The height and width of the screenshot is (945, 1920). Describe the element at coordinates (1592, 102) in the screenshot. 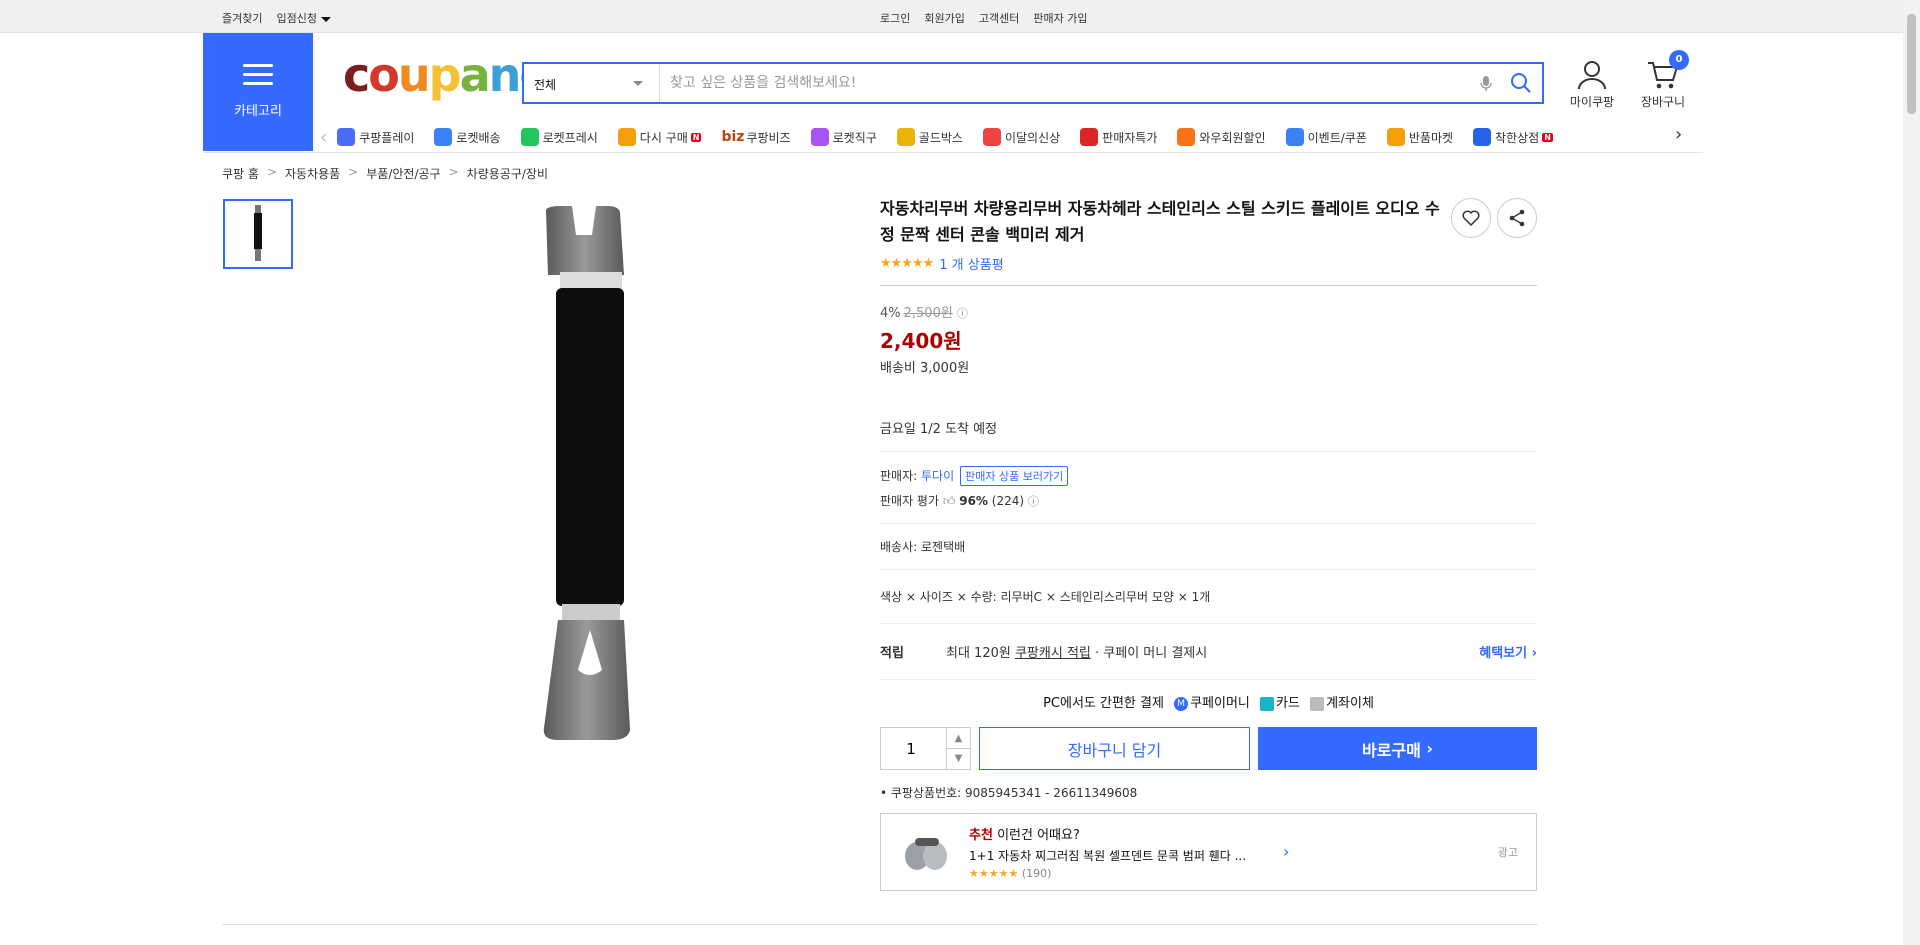

I see `mycoupang-label: 마이쿠팡` at that location.